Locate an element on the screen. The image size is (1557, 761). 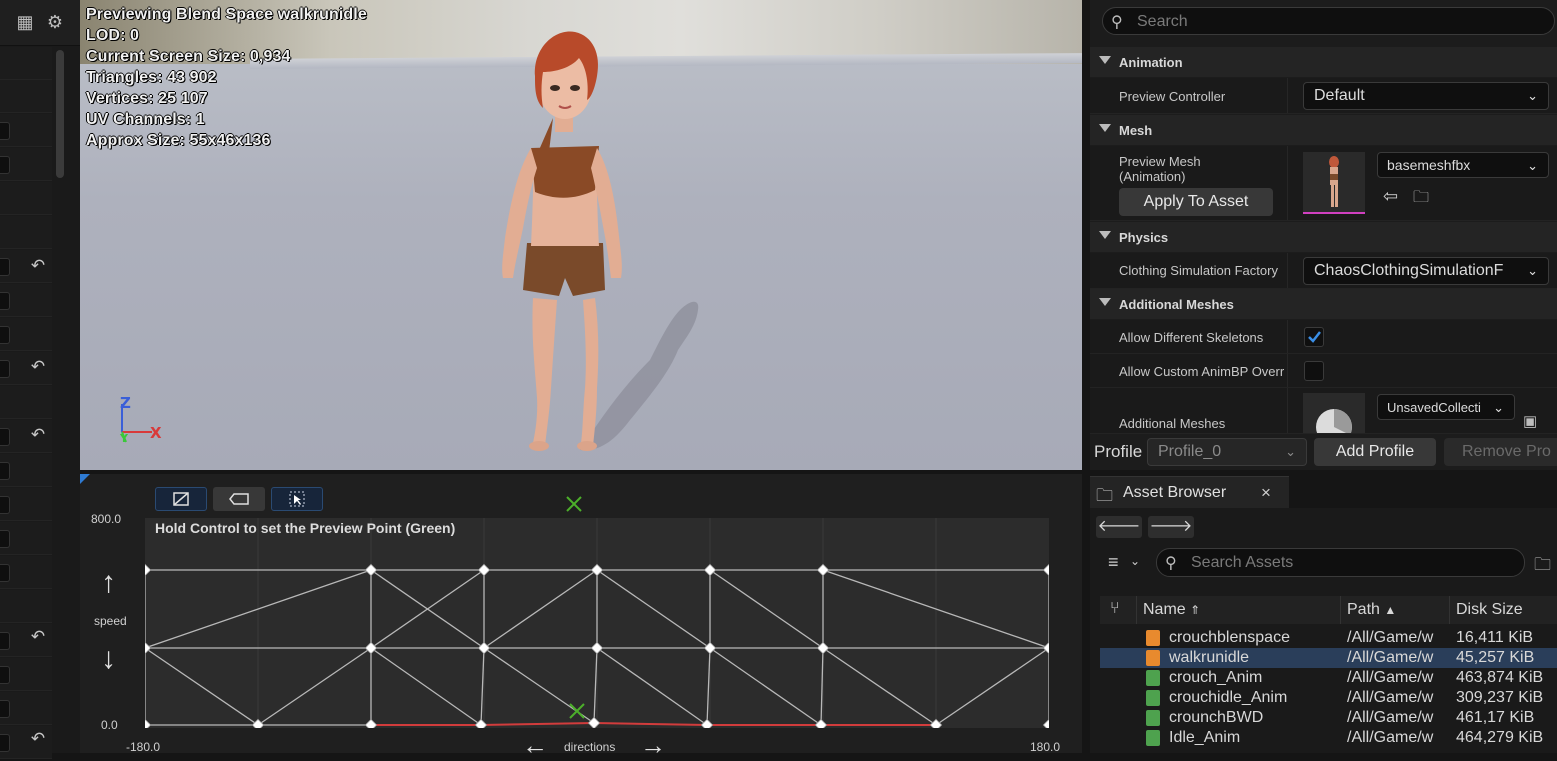
column-path: Path ▲ is located at coordinates (1371, 615).